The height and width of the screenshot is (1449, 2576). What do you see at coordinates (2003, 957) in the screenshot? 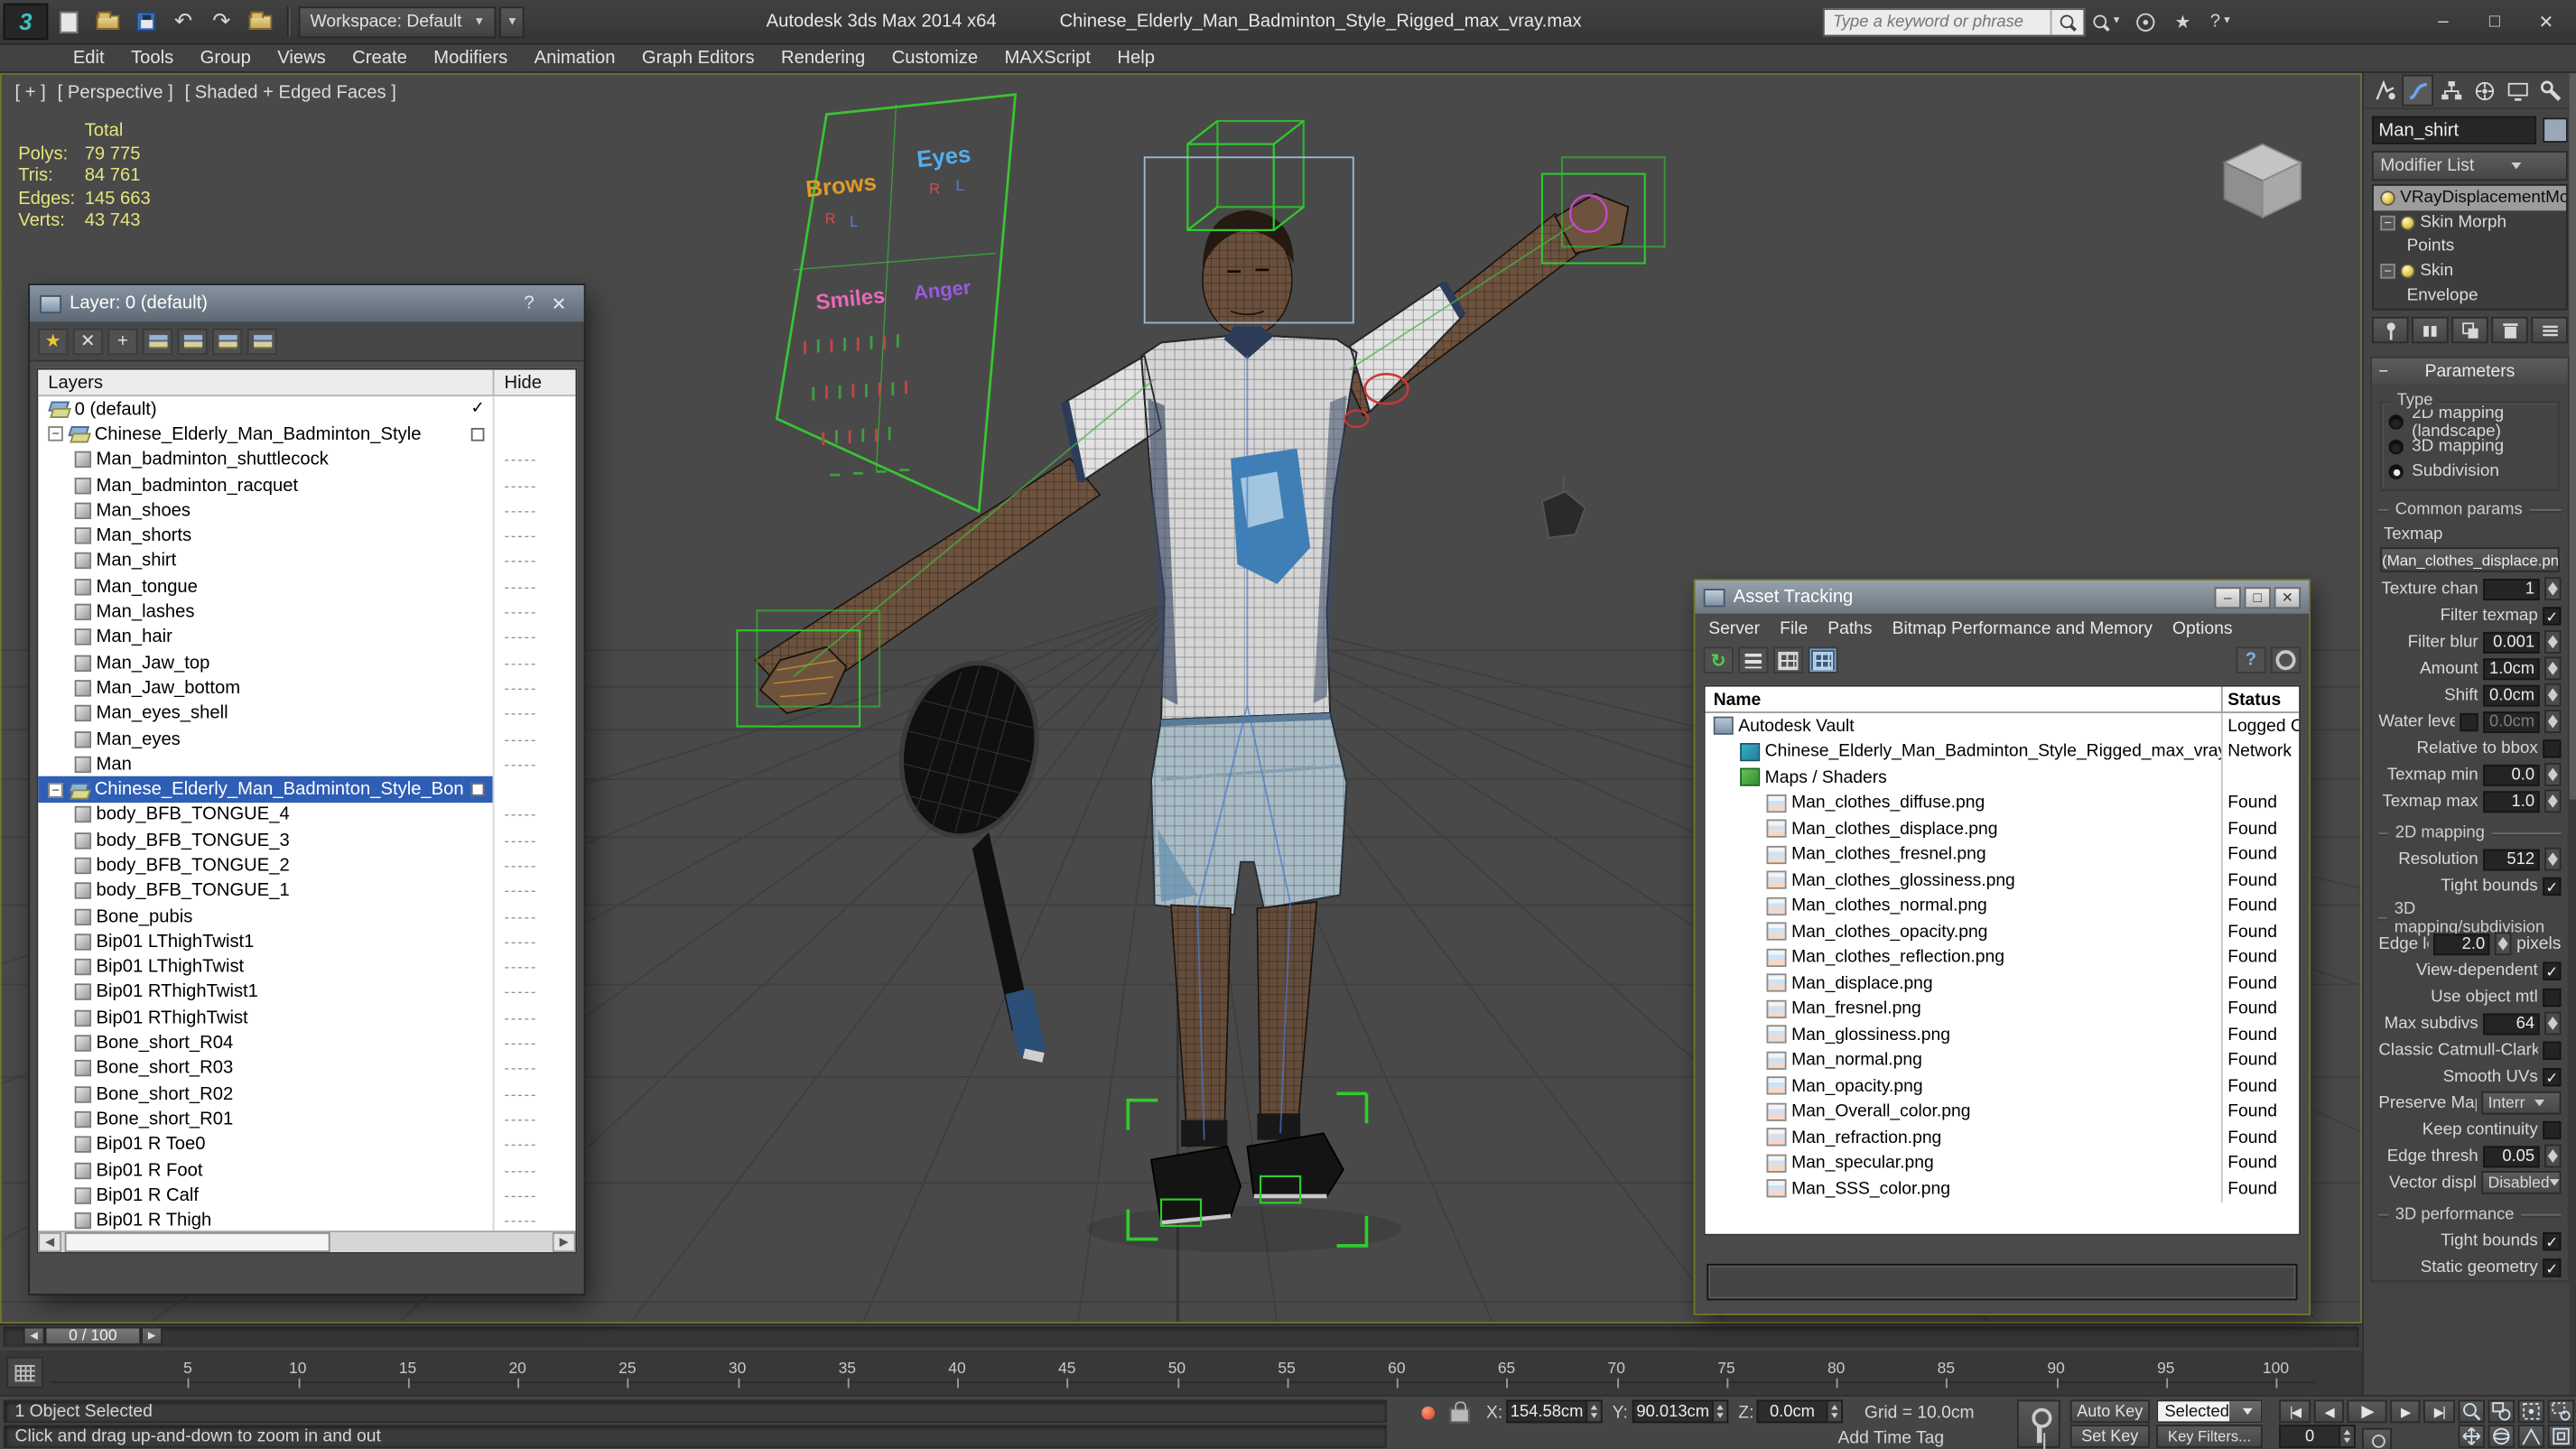
I see `asset-row-man-clothes-reflection-png: Man_clothes_reflection.png Found` at bounding box center [2003, 957].